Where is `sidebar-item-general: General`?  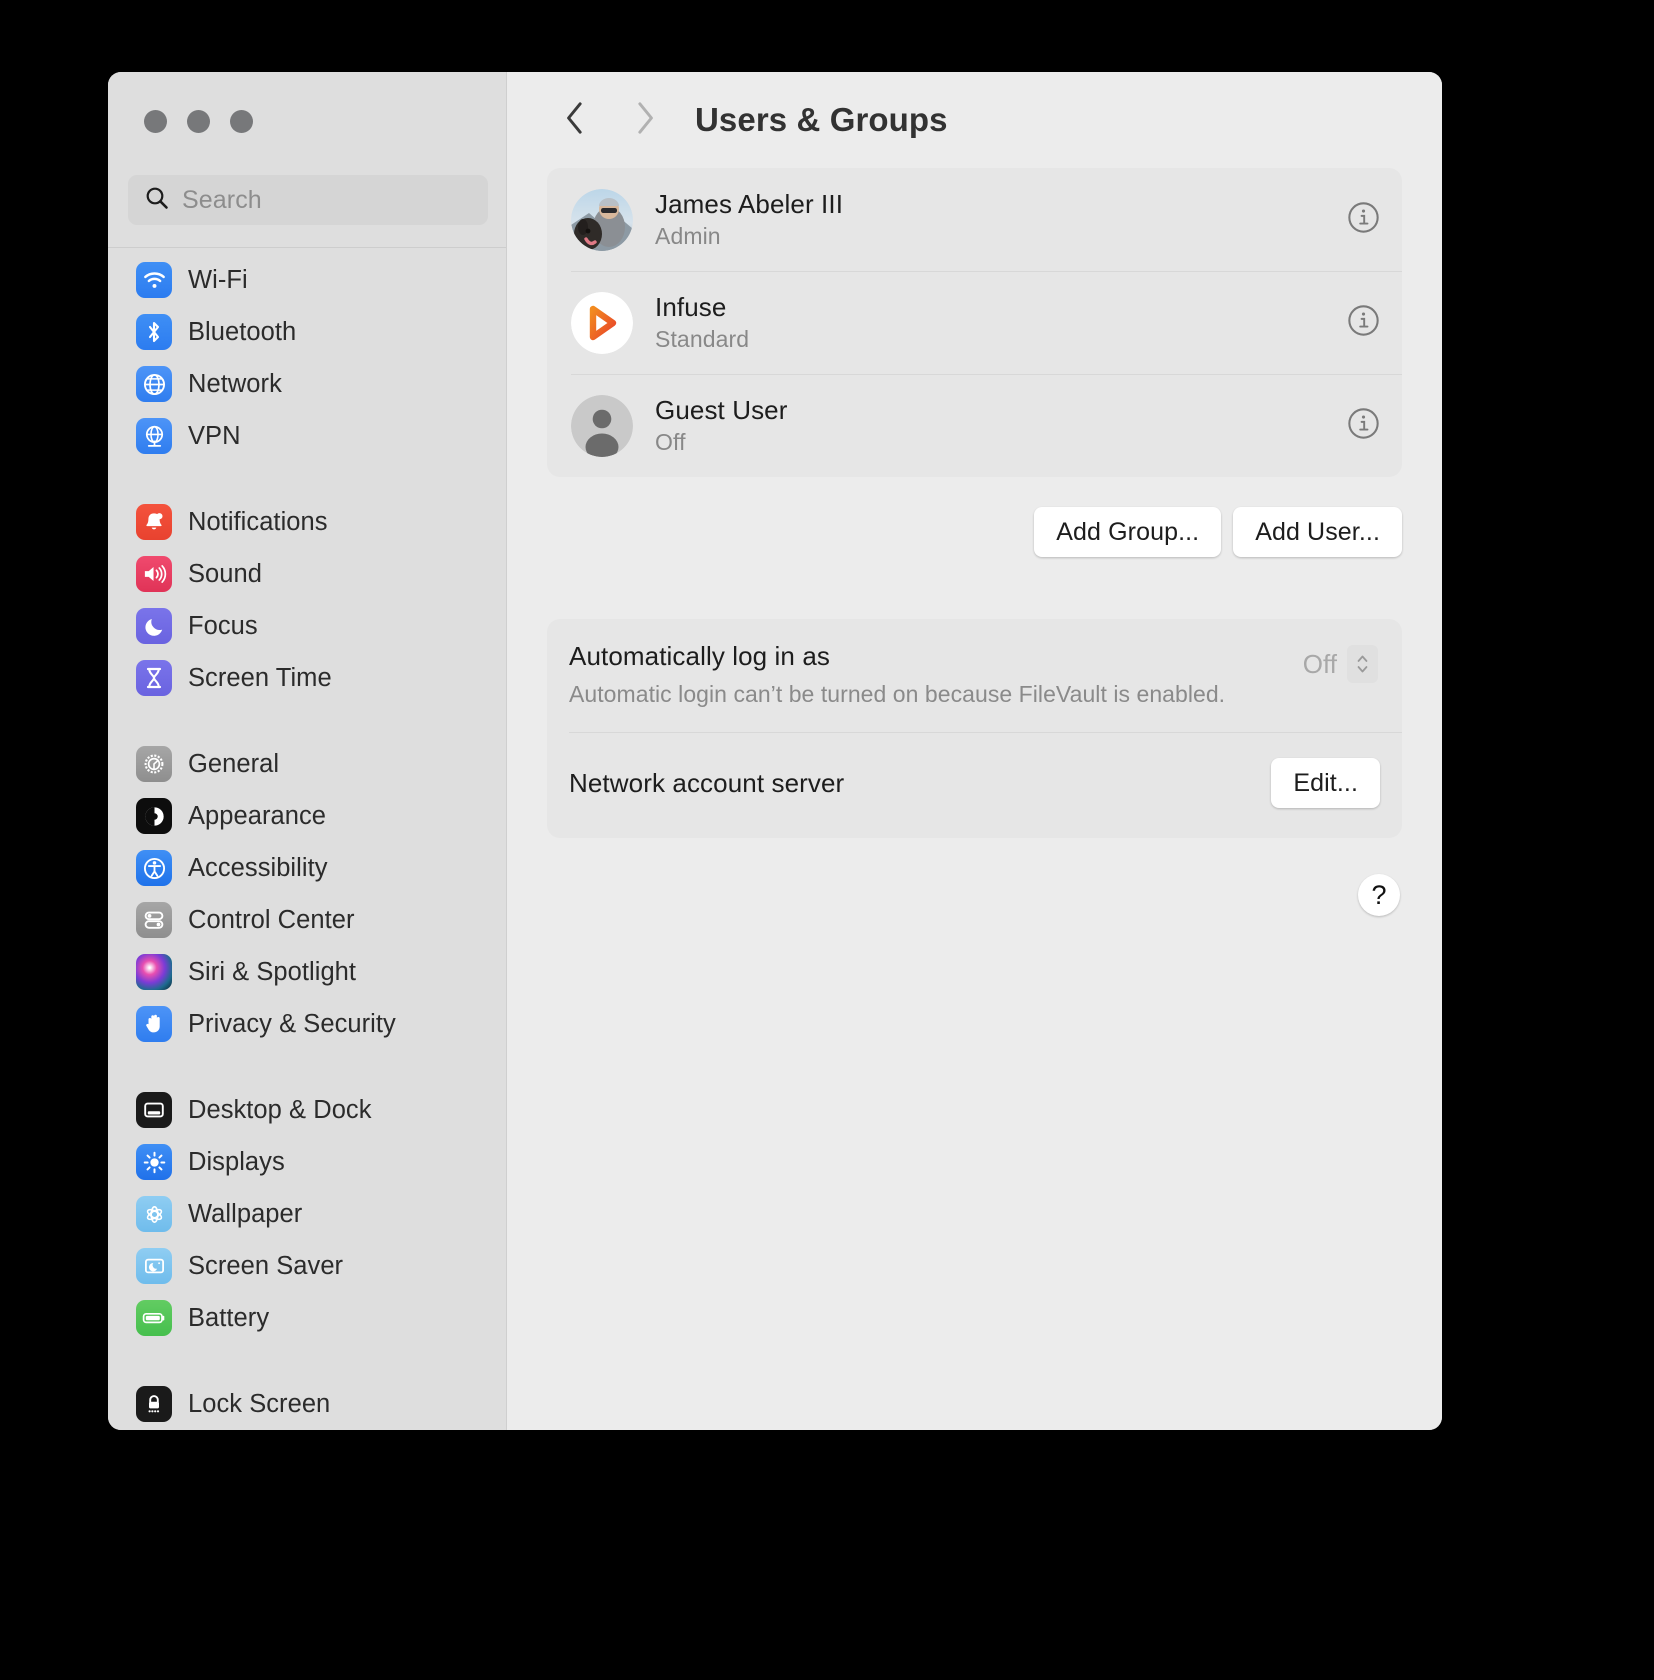 sidebar-item-general: General is located at coordinates (307, 764).